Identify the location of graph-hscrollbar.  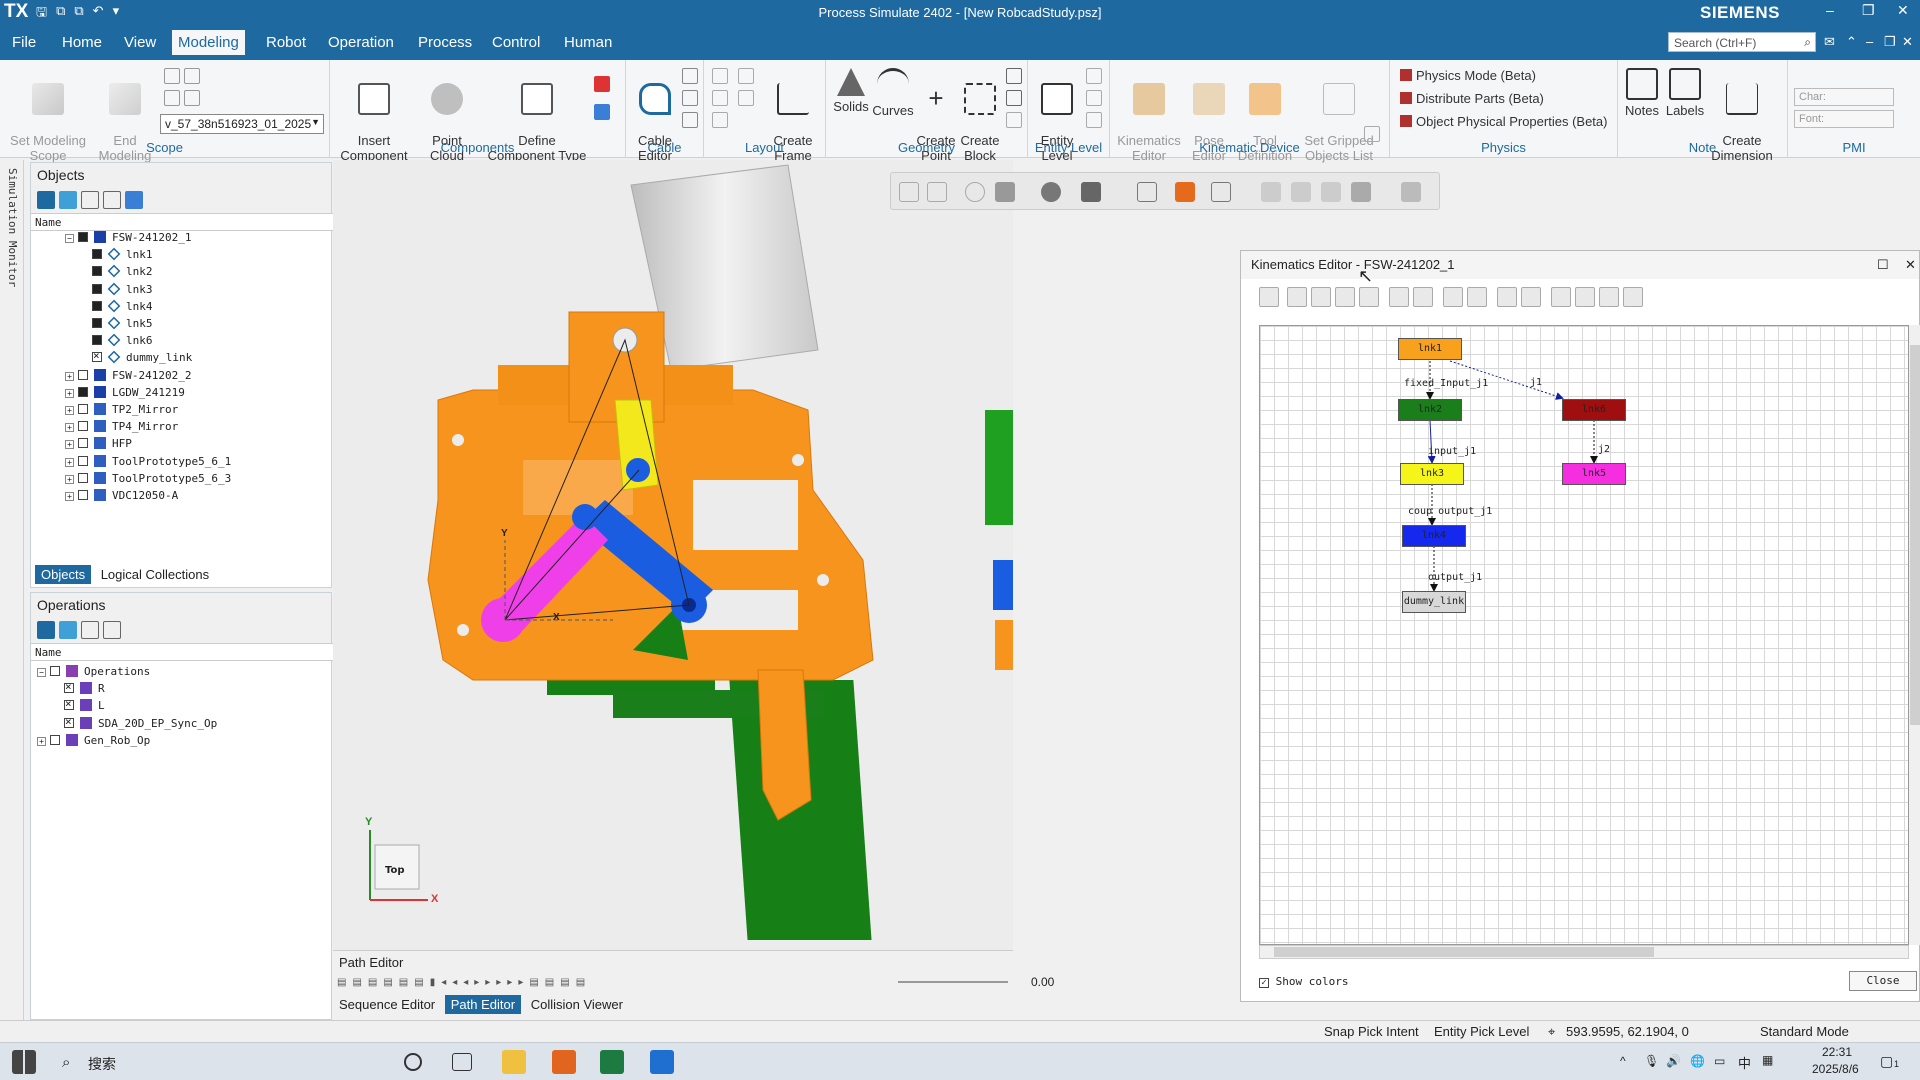
(1584, 952).